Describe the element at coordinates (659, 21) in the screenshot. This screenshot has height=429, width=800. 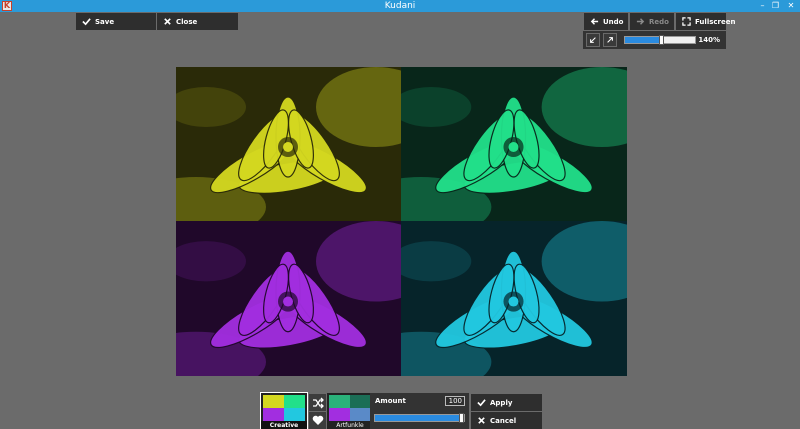
I see `redo-label: Redo` at that location.